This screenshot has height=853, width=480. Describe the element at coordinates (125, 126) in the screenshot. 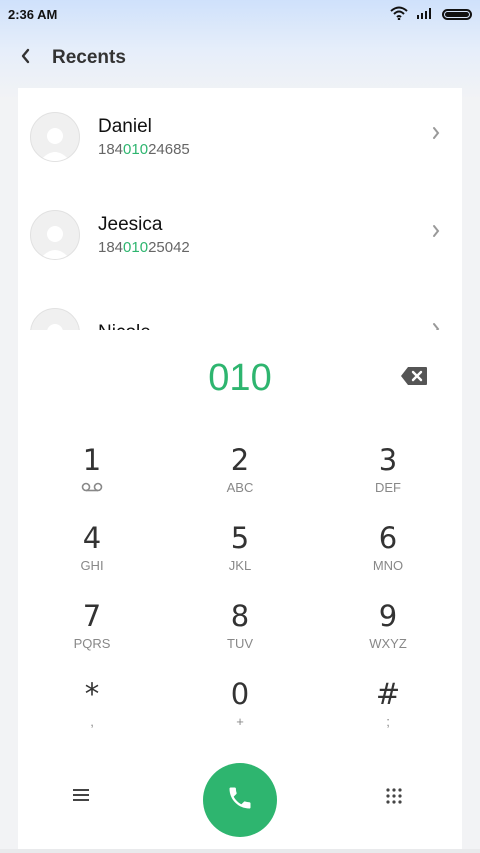

I see `contact-name: Daniel` at that location.